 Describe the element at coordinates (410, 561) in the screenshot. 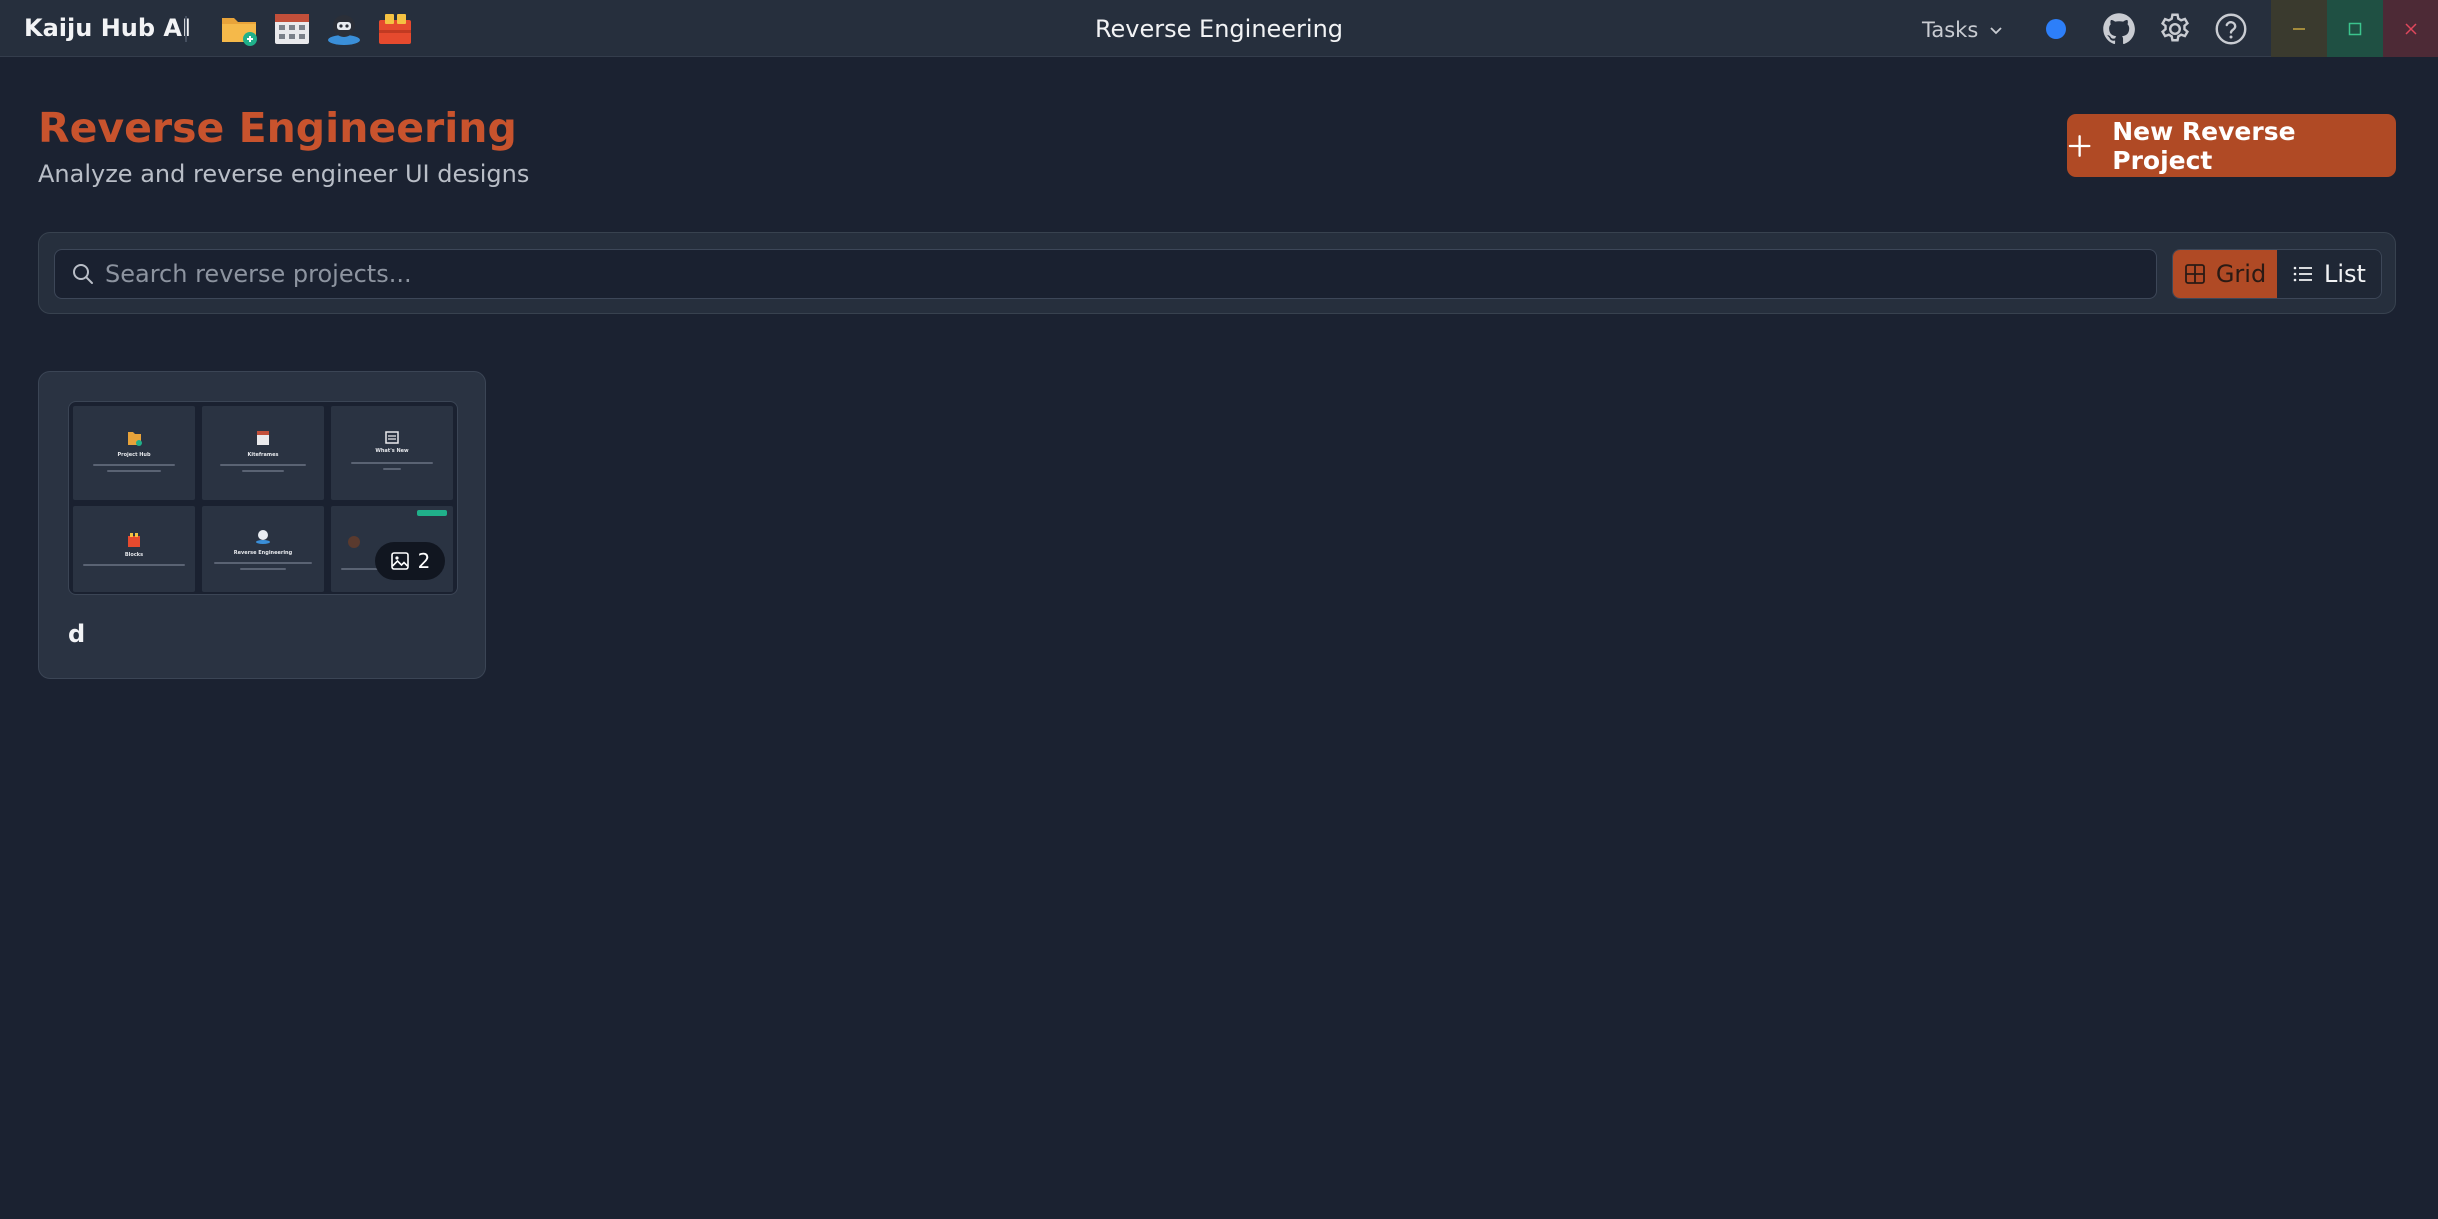

I see `image-count-badge: 2` at that location.